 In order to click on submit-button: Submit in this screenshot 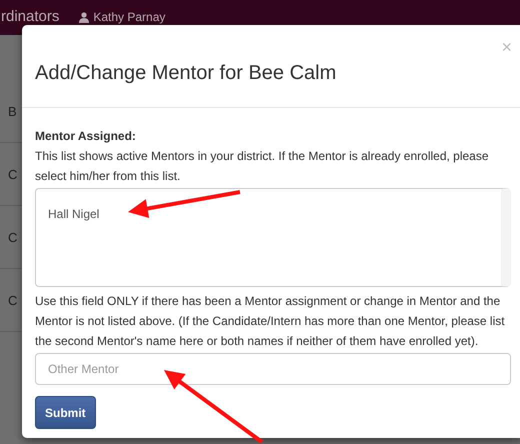, I will do `click(65, 412)`.